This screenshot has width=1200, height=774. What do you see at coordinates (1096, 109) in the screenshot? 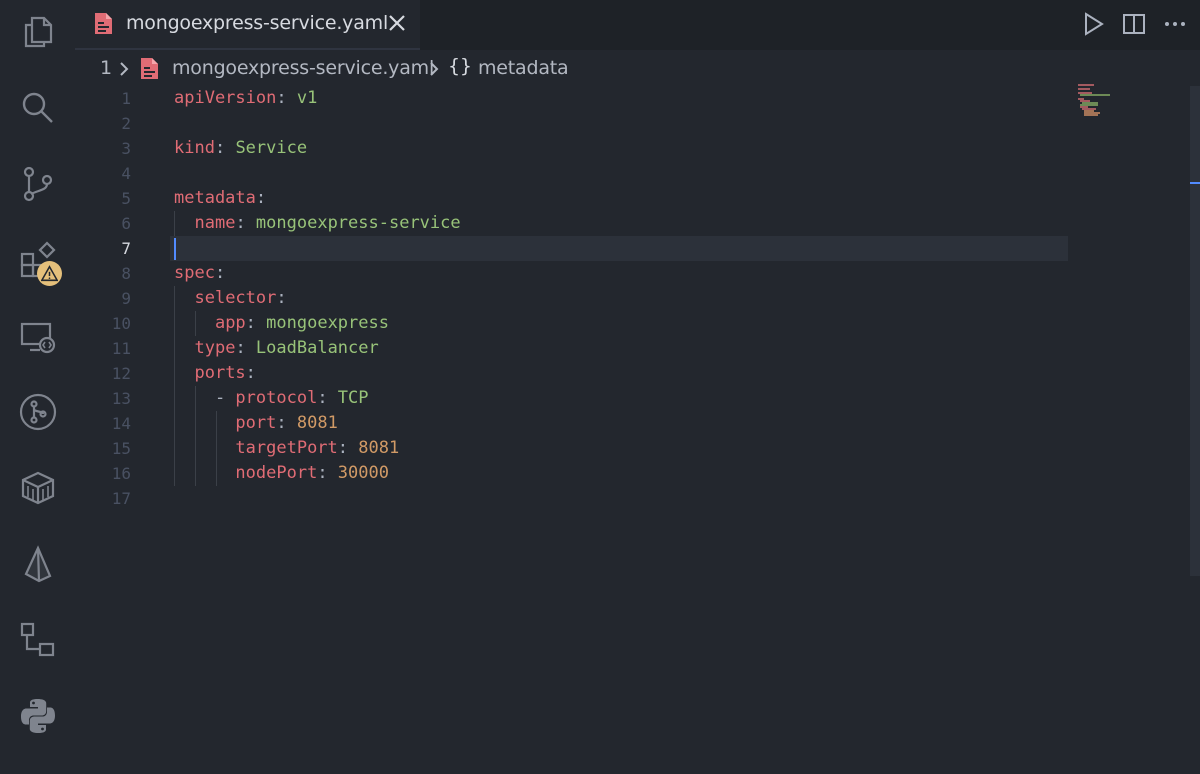
I see `minimap` at bounding box center [1096, 109].